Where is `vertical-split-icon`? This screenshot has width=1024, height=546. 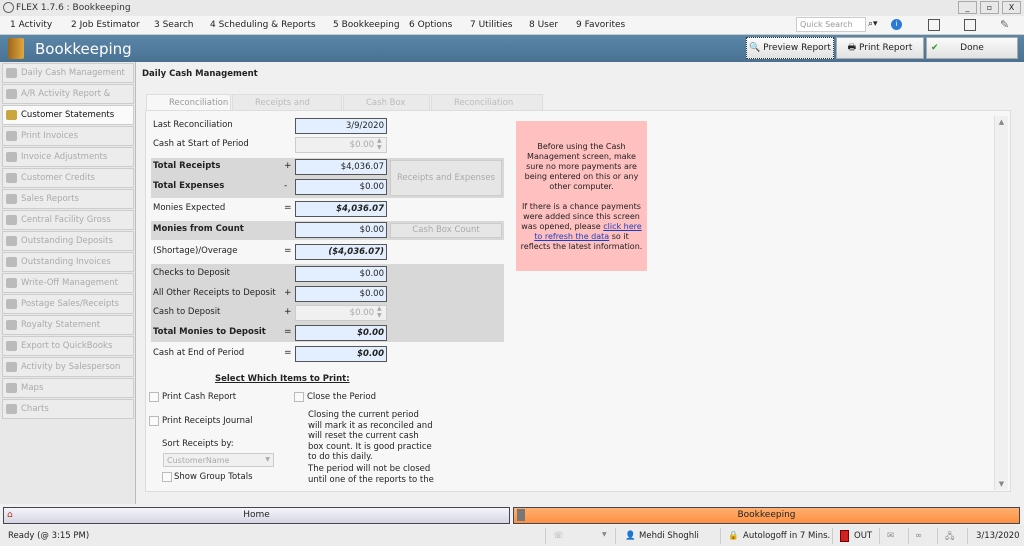 vertical-split-icon is located at coordinates (934, 25).